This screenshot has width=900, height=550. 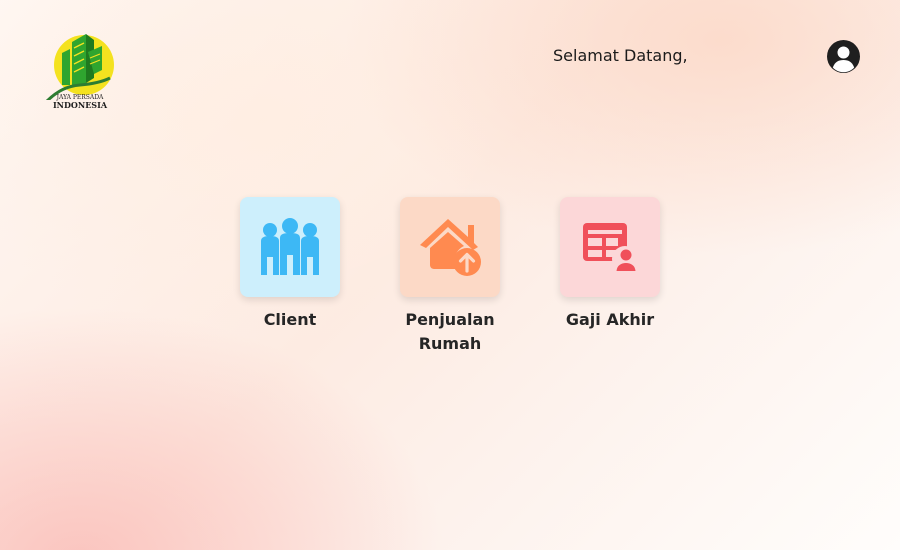 What do you see at coordinates (610, 320) in the screenshot?
I see `menu-item-gaji-akhir-label: Gaji Akhir` at bounding box center [610, 320].